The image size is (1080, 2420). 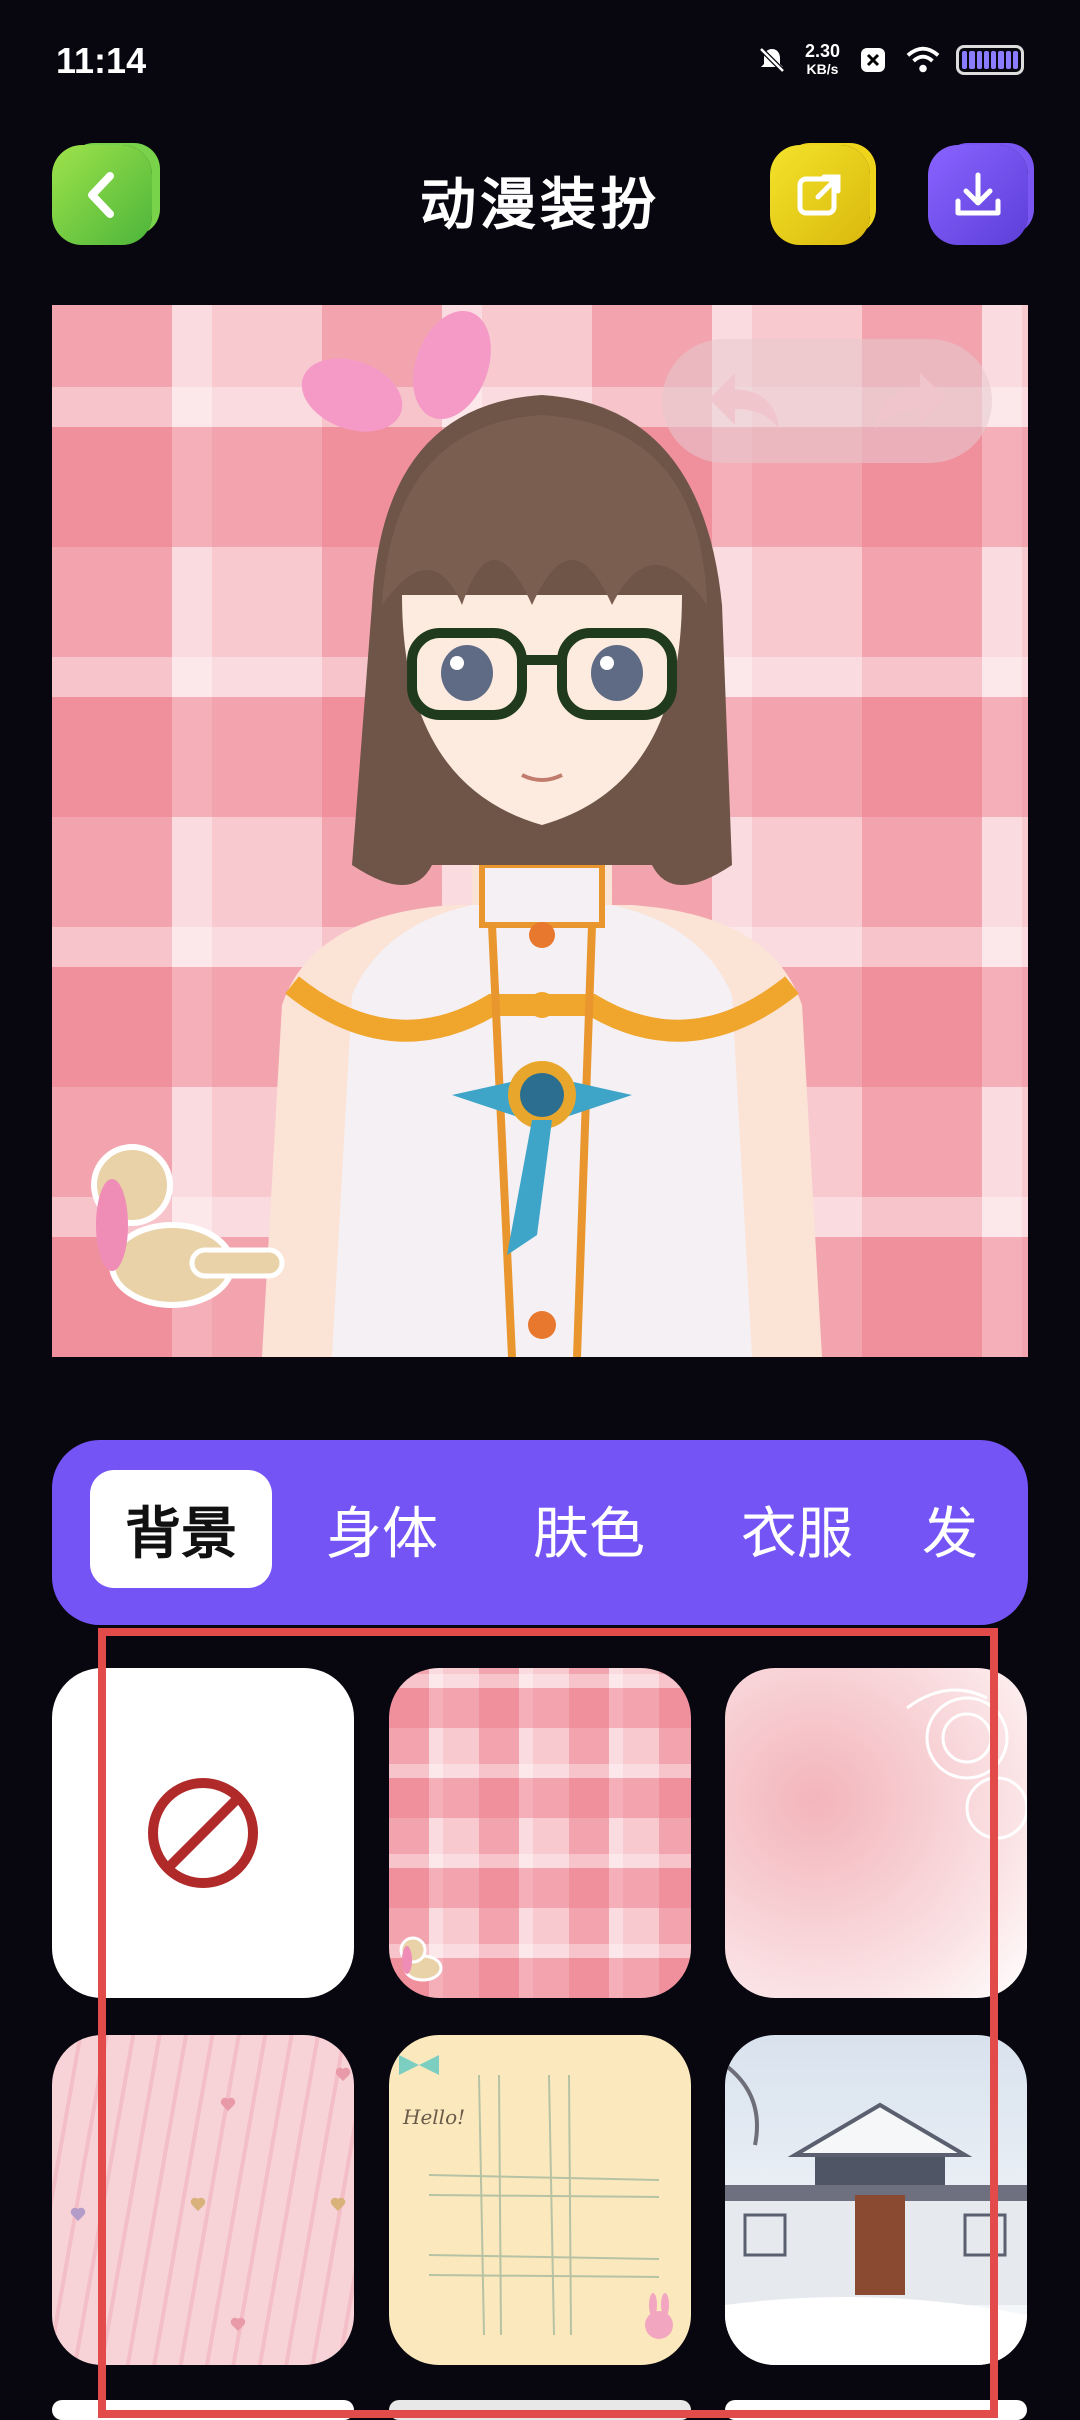 What do you see at coordinates (101, 60) in the screenshot?
I see `status-time: 11:14` at bounding box center [101, 60].